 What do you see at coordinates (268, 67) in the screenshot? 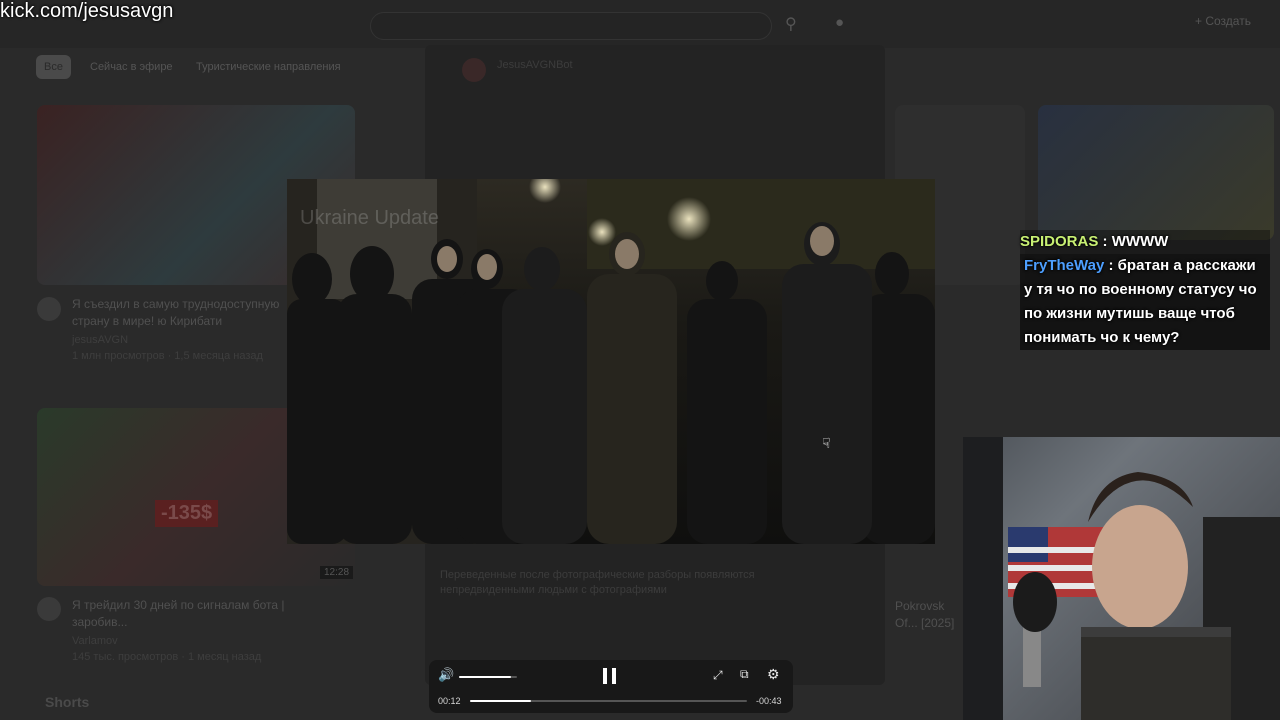
I see `chip-travel: Туристические направления` at bounding box center [268, 67].